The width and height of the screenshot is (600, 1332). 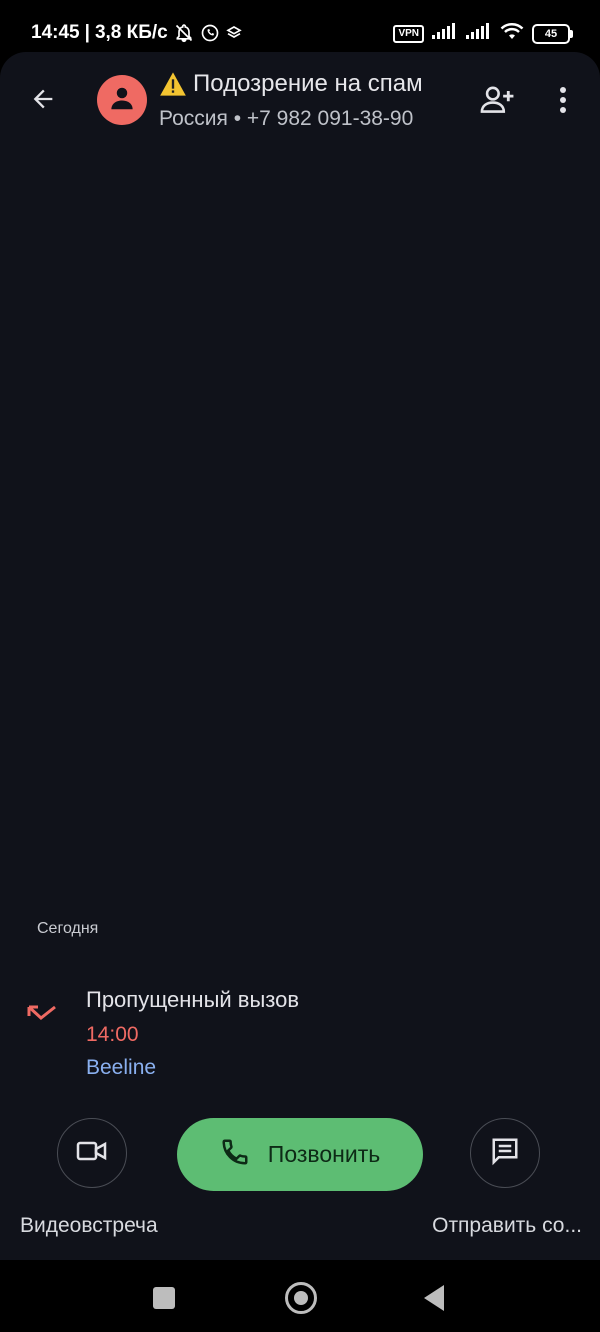 I want to click on page-title: Подозрение на спам, so click(x=291, y=84).